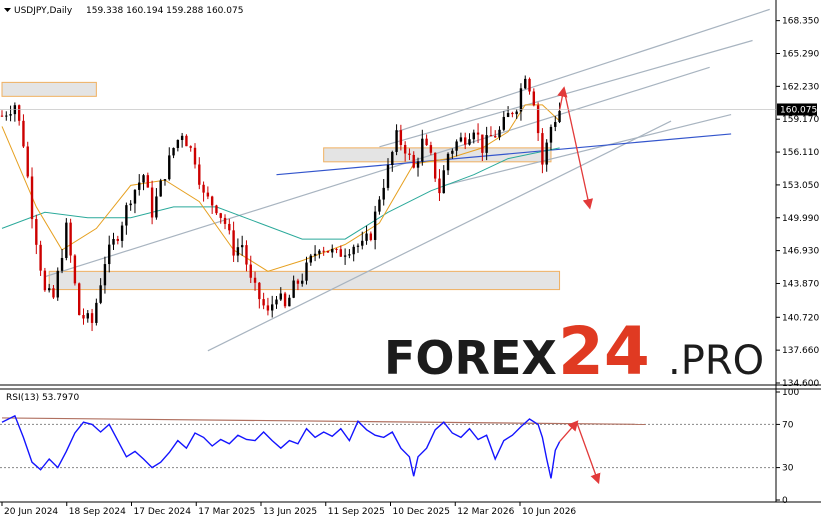 The width and height of the screenshot is (821, 527). What do you see at coordinates (800, 54) in the screenshot?
I see `price-tick-label: 165.290` at bounding box center [800, 54].